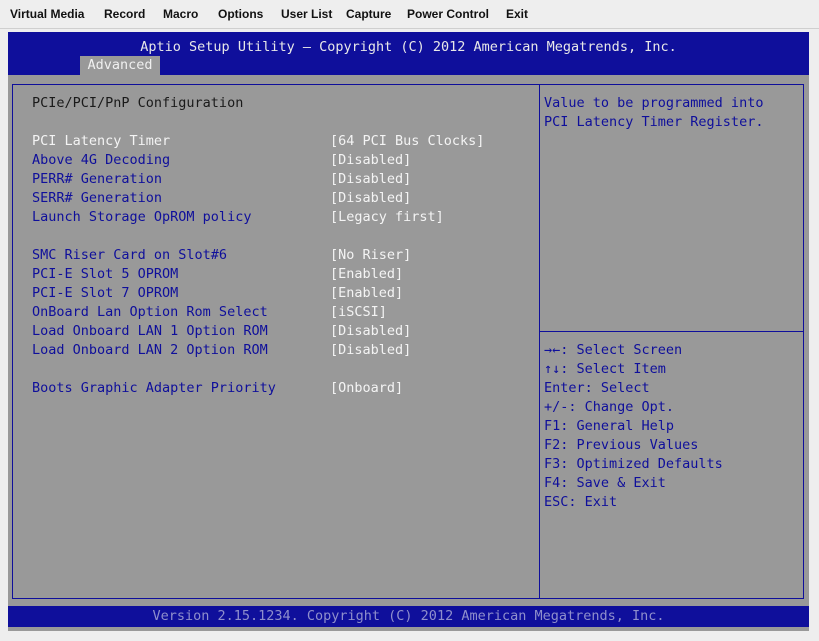  I want to click on key-hint-select-item: ↑↓: Select Item, so click(605, 369).